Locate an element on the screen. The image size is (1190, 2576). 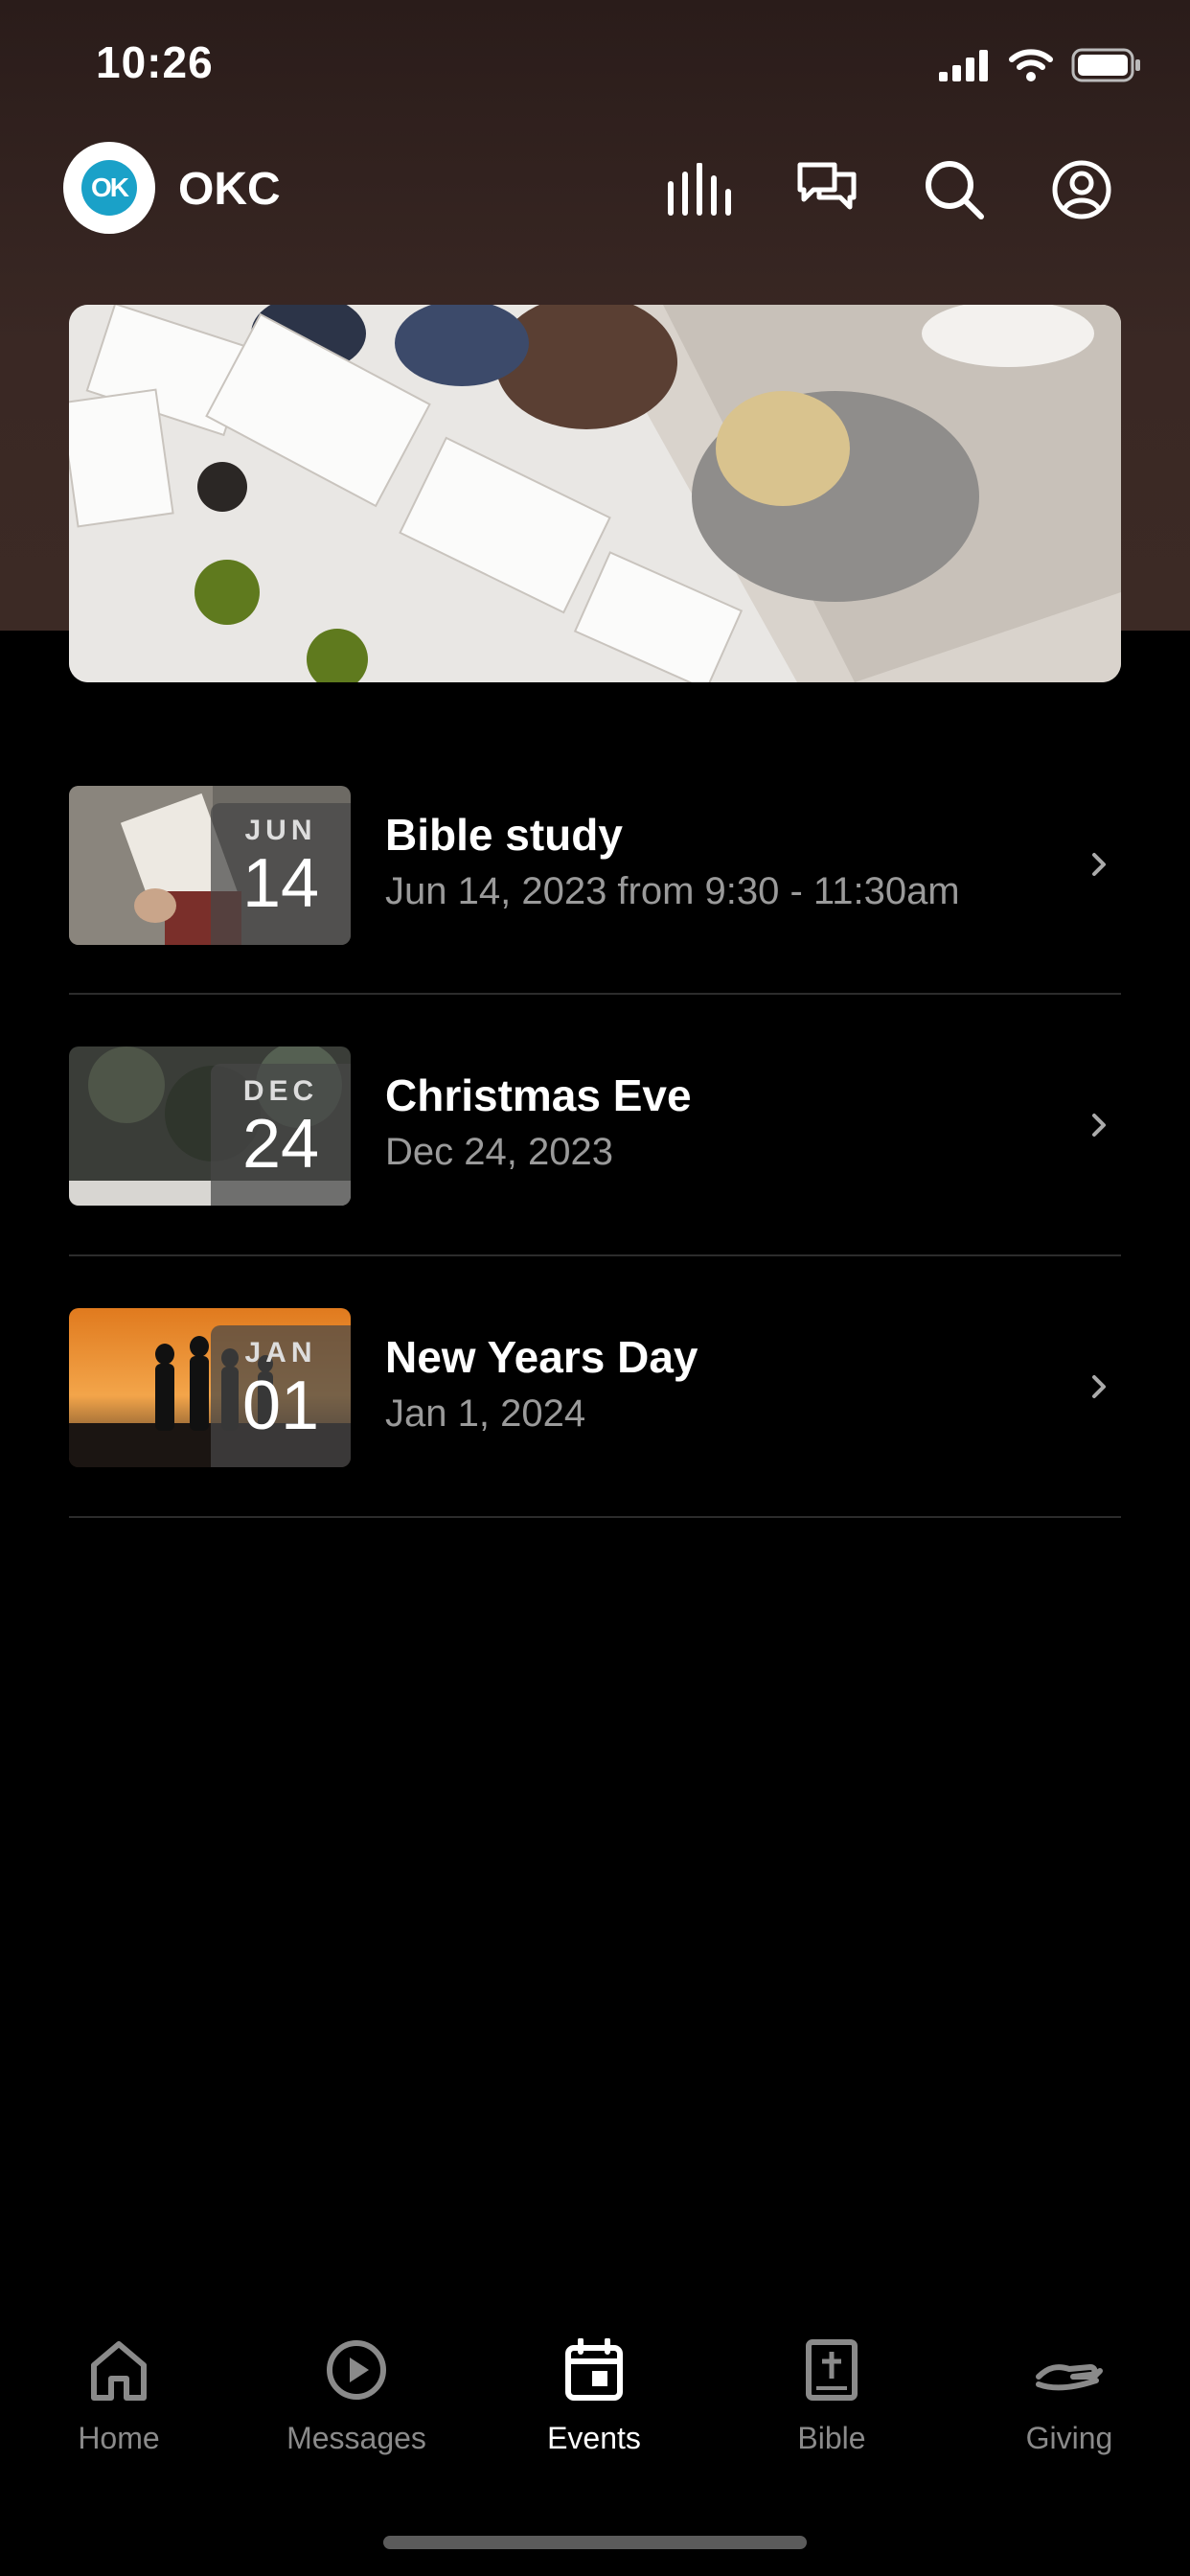
hero-image is located at coordinates (595, 493).